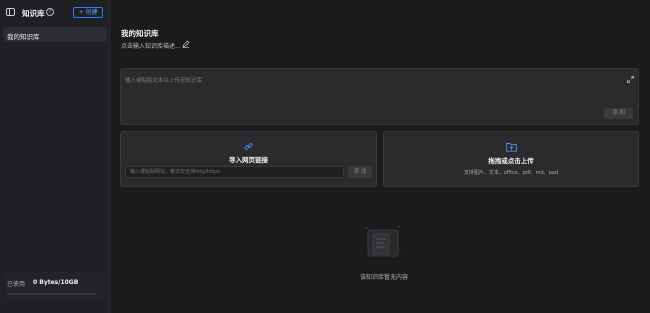 This screenshot has width=650, height=313. Describe the element at coordinates (56, 282) in the screenshot. I see `usage-value: 0 Bytes/10GB` at that location.